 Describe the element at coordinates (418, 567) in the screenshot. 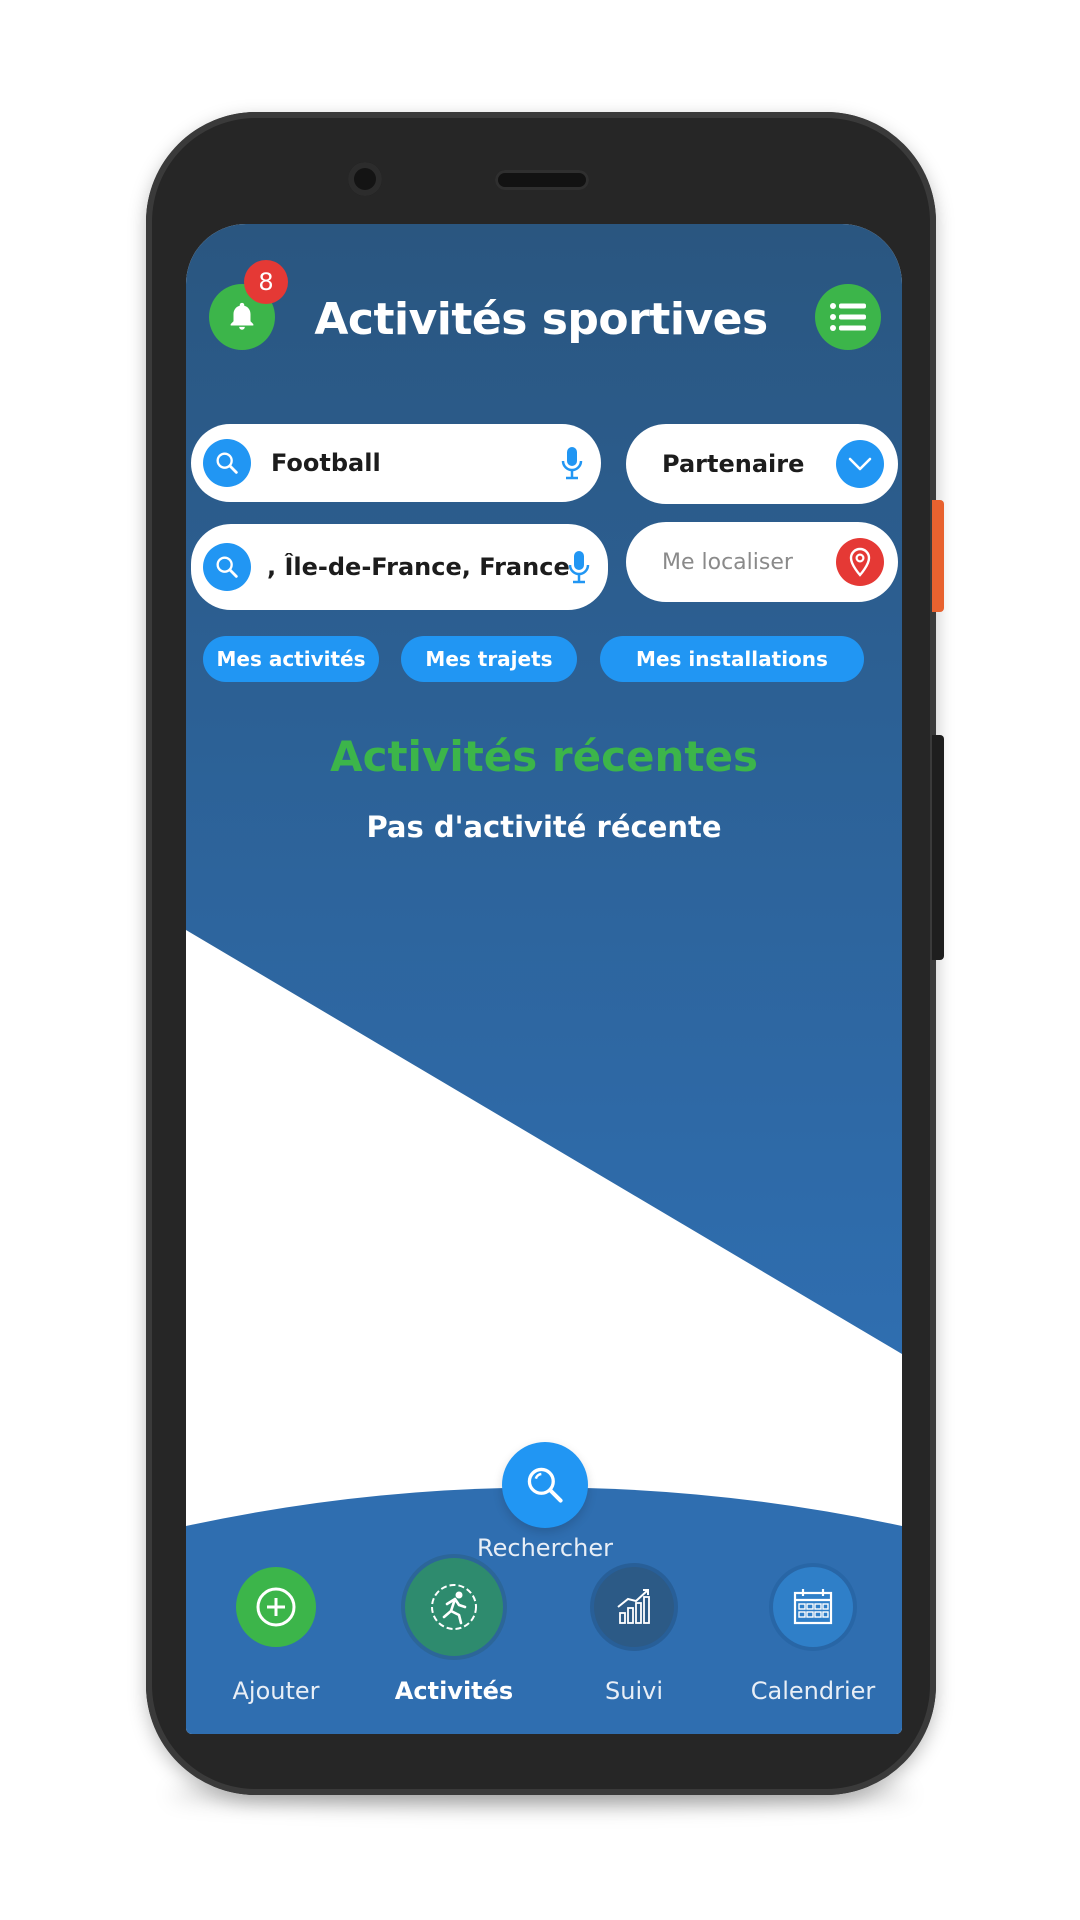

I see `location-search-value: , Île-de-France, France` at that location.